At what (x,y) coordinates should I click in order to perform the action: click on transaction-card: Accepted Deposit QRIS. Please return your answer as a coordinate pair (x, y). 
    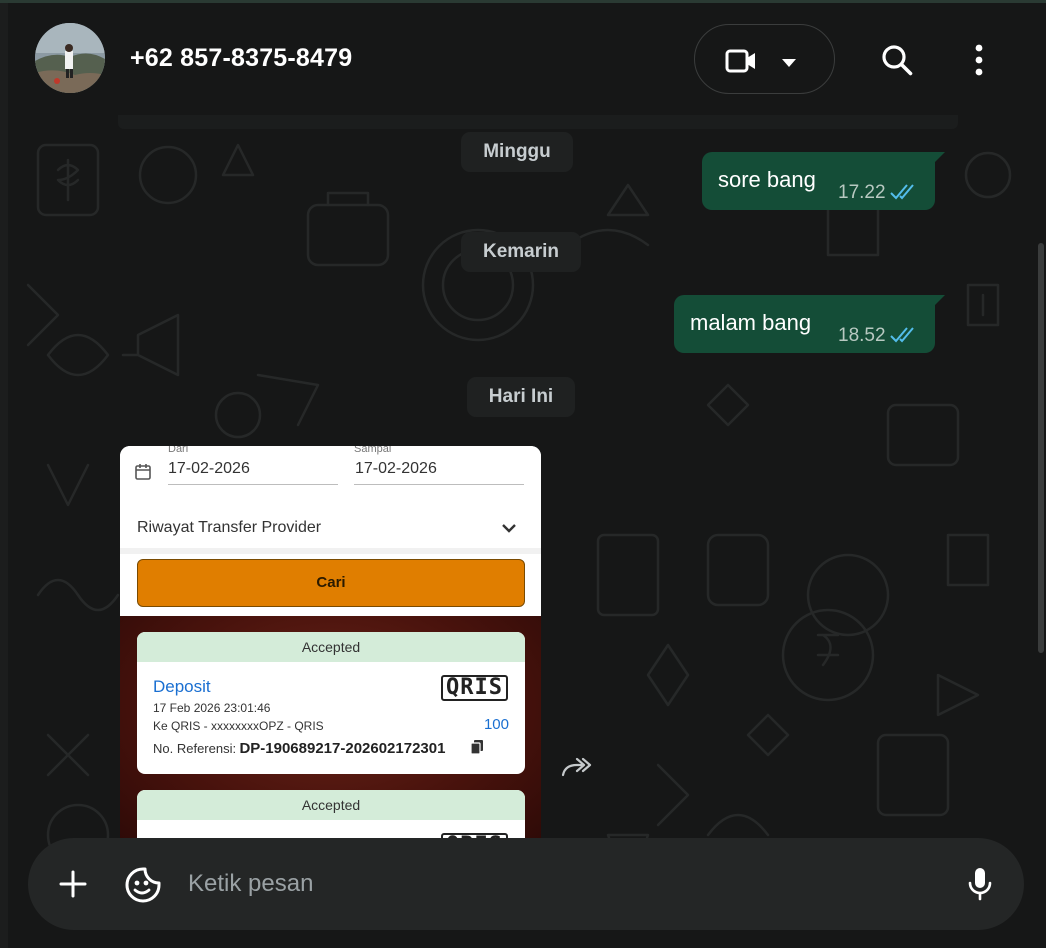
    Looking at the image, I should click on (331, 816).